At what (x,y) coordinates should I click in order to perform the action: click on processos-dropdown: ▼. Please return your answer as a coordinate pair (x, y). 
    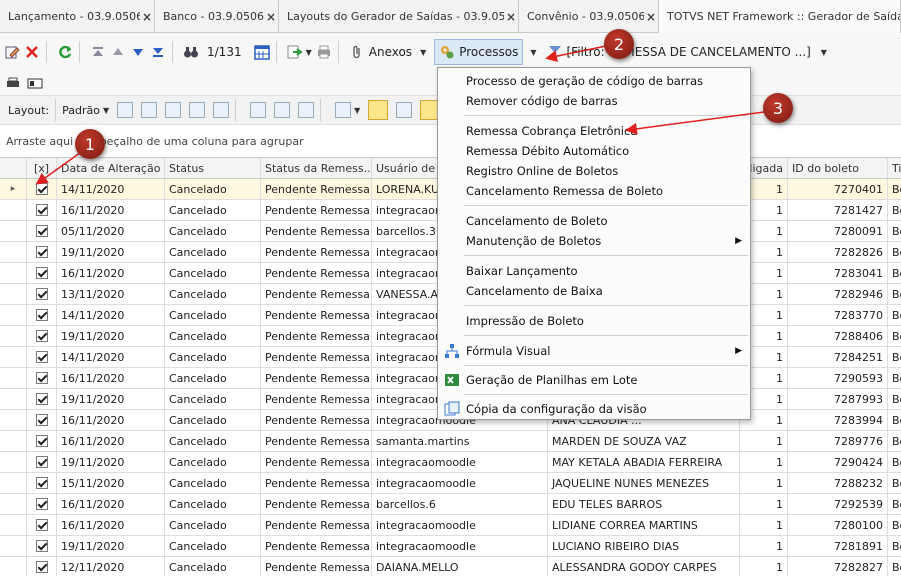
    Looking at the image, I should click on (531, 52).